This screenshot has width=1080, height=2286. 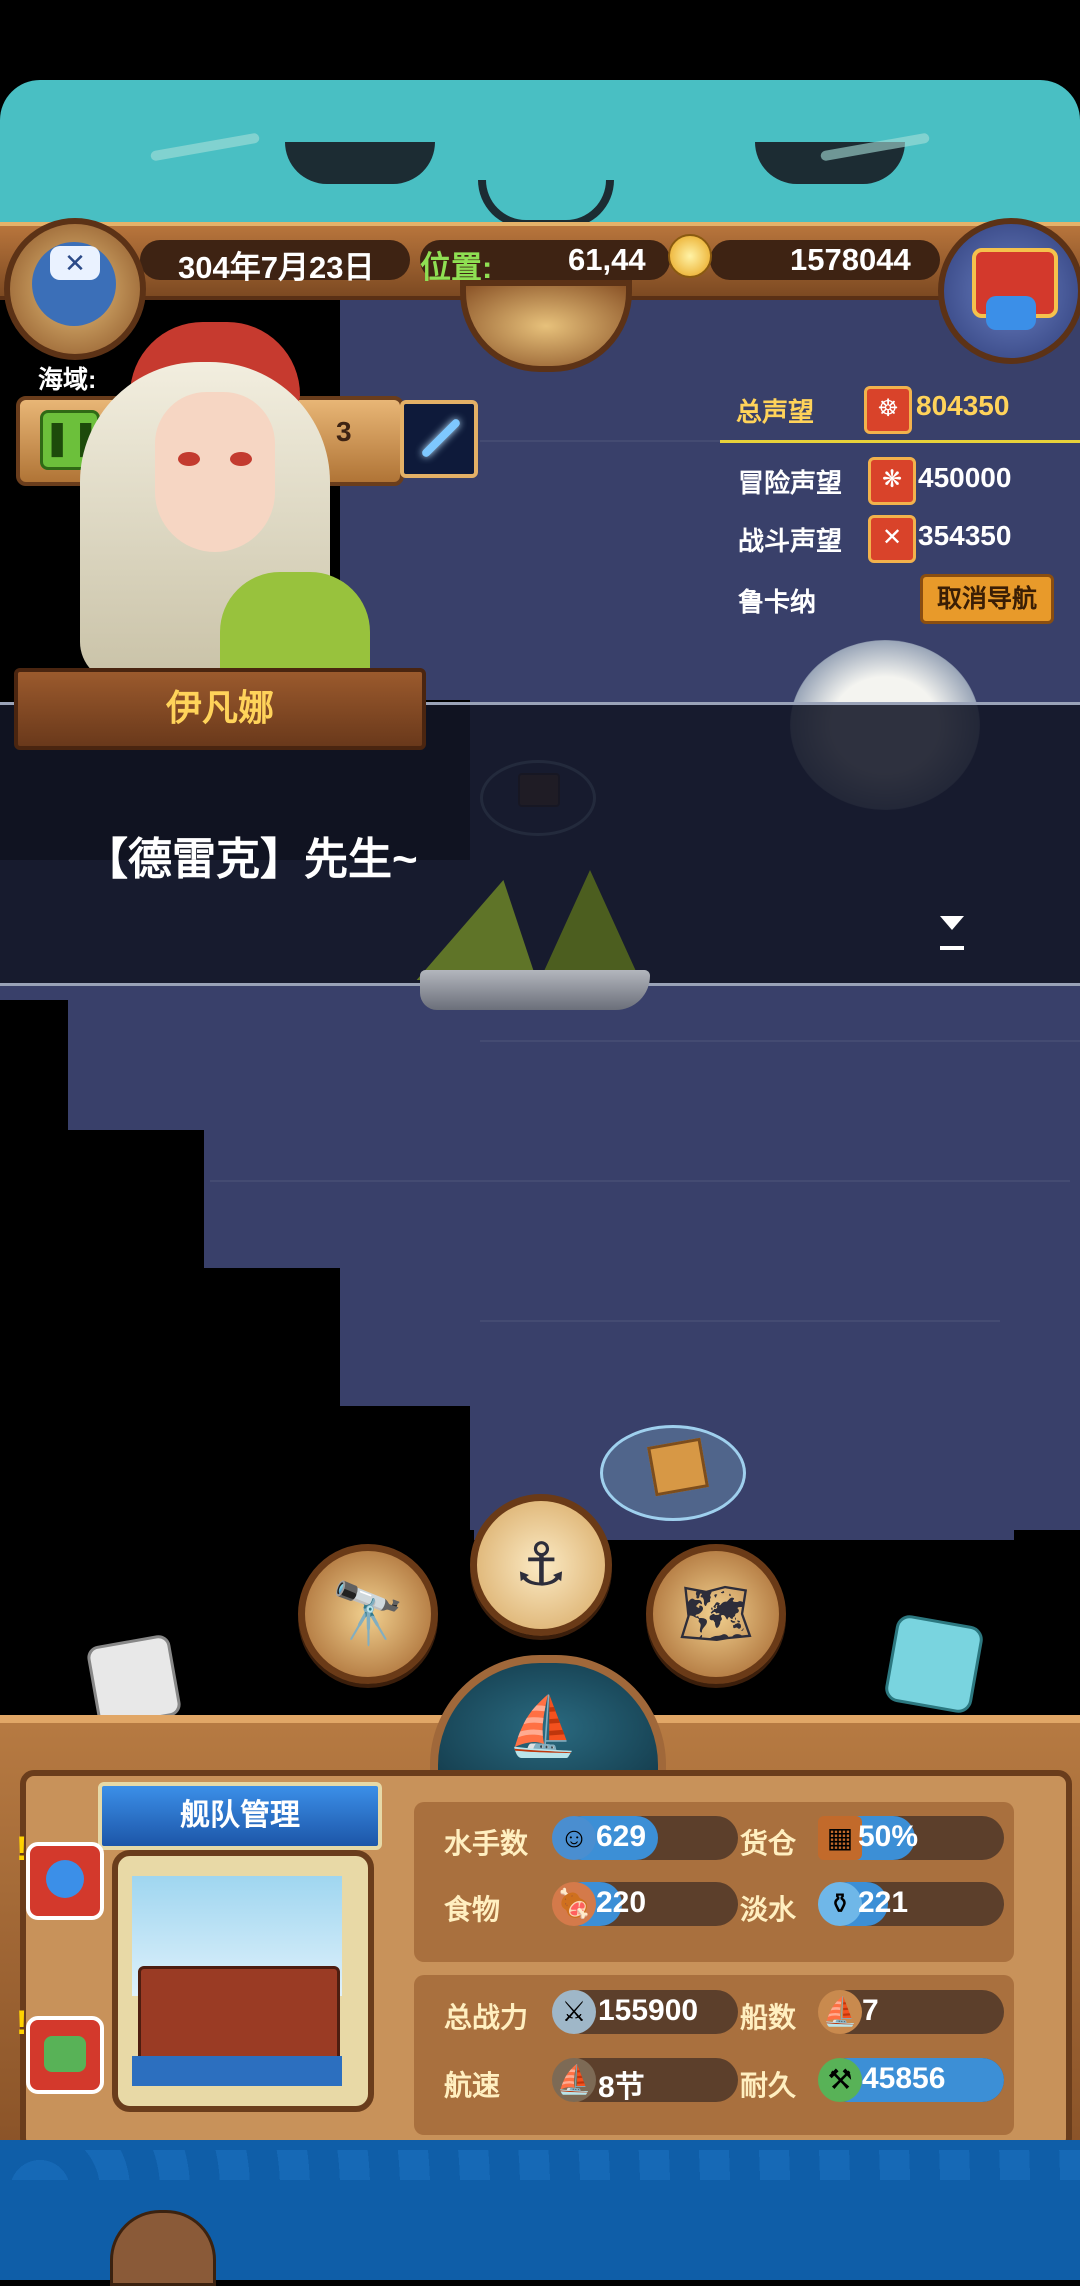 What do you see at coordinates (888, 410) in the screenshot?
I see `total-reputation-icon: ☸` at bounding box center [888, 410].